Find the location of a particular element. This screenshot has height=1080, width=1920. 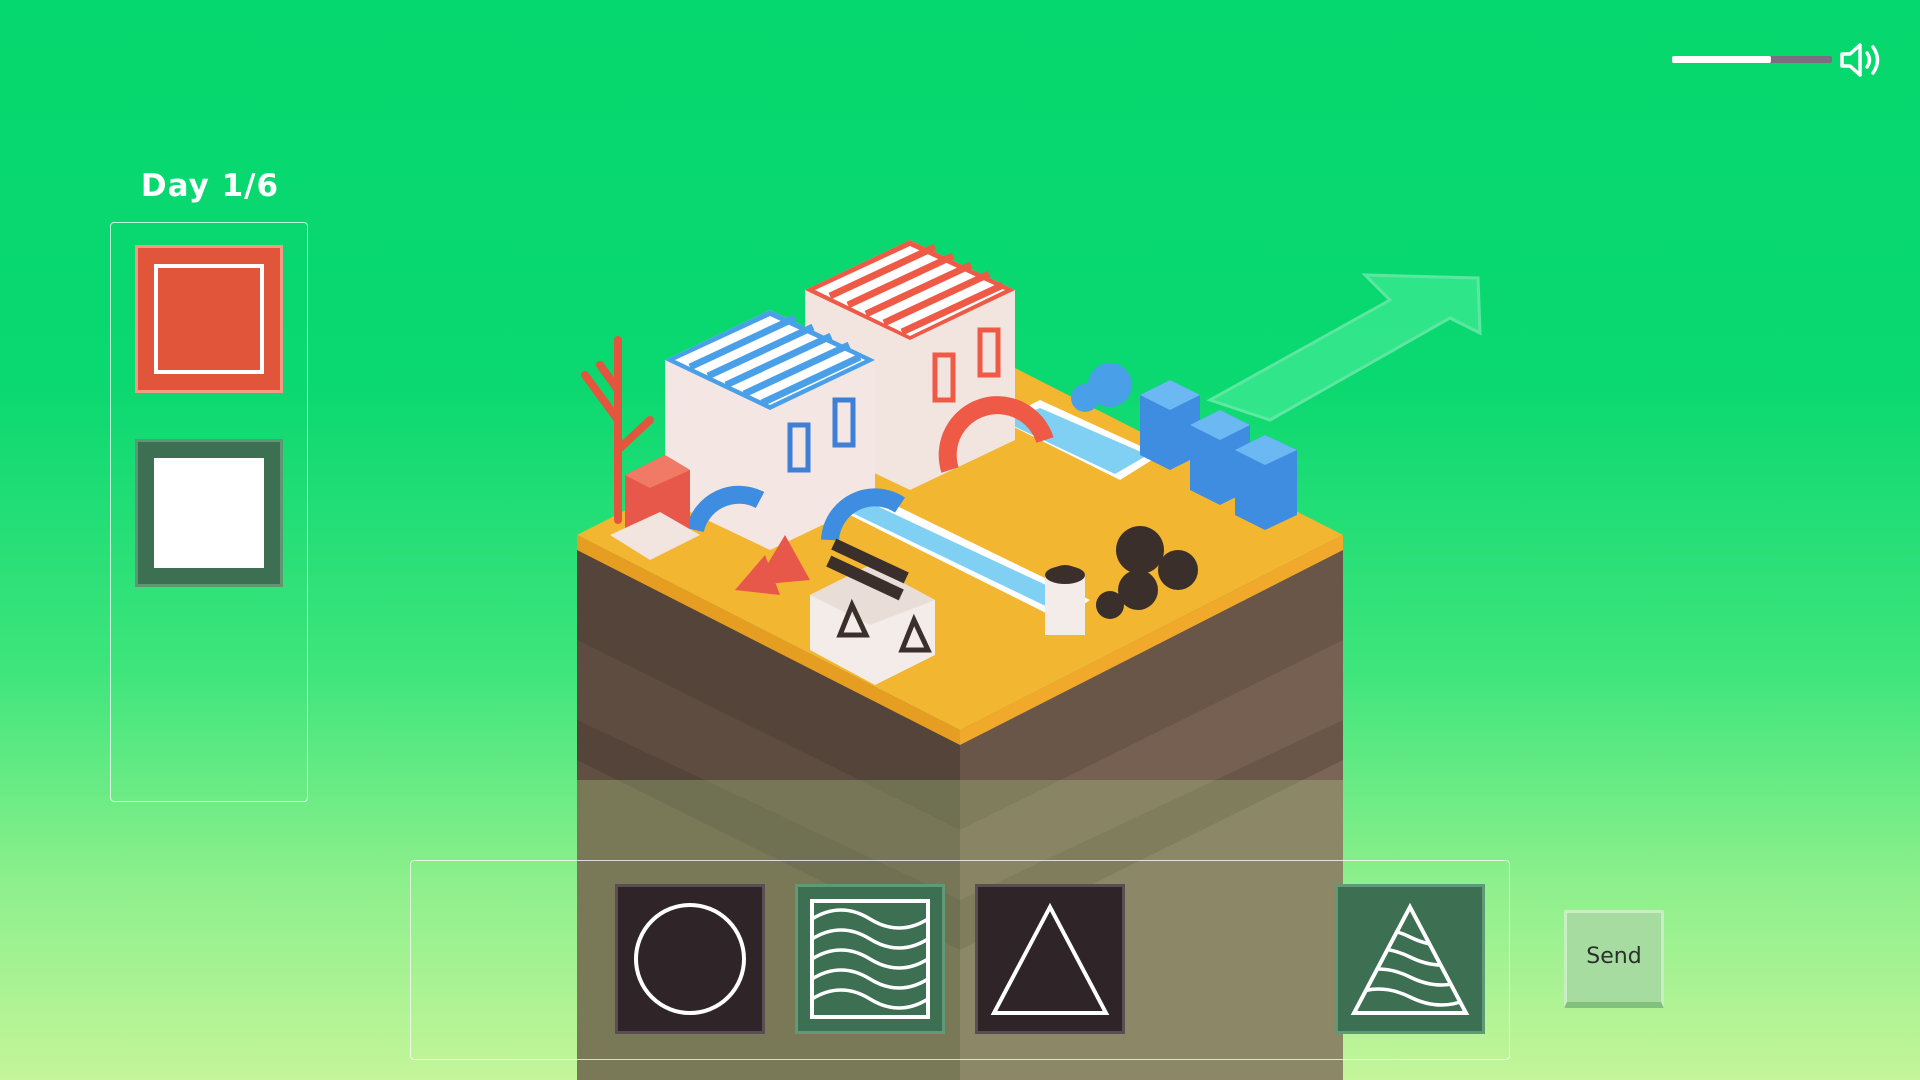

day-goals-panel is located at coordinates (209, 512).